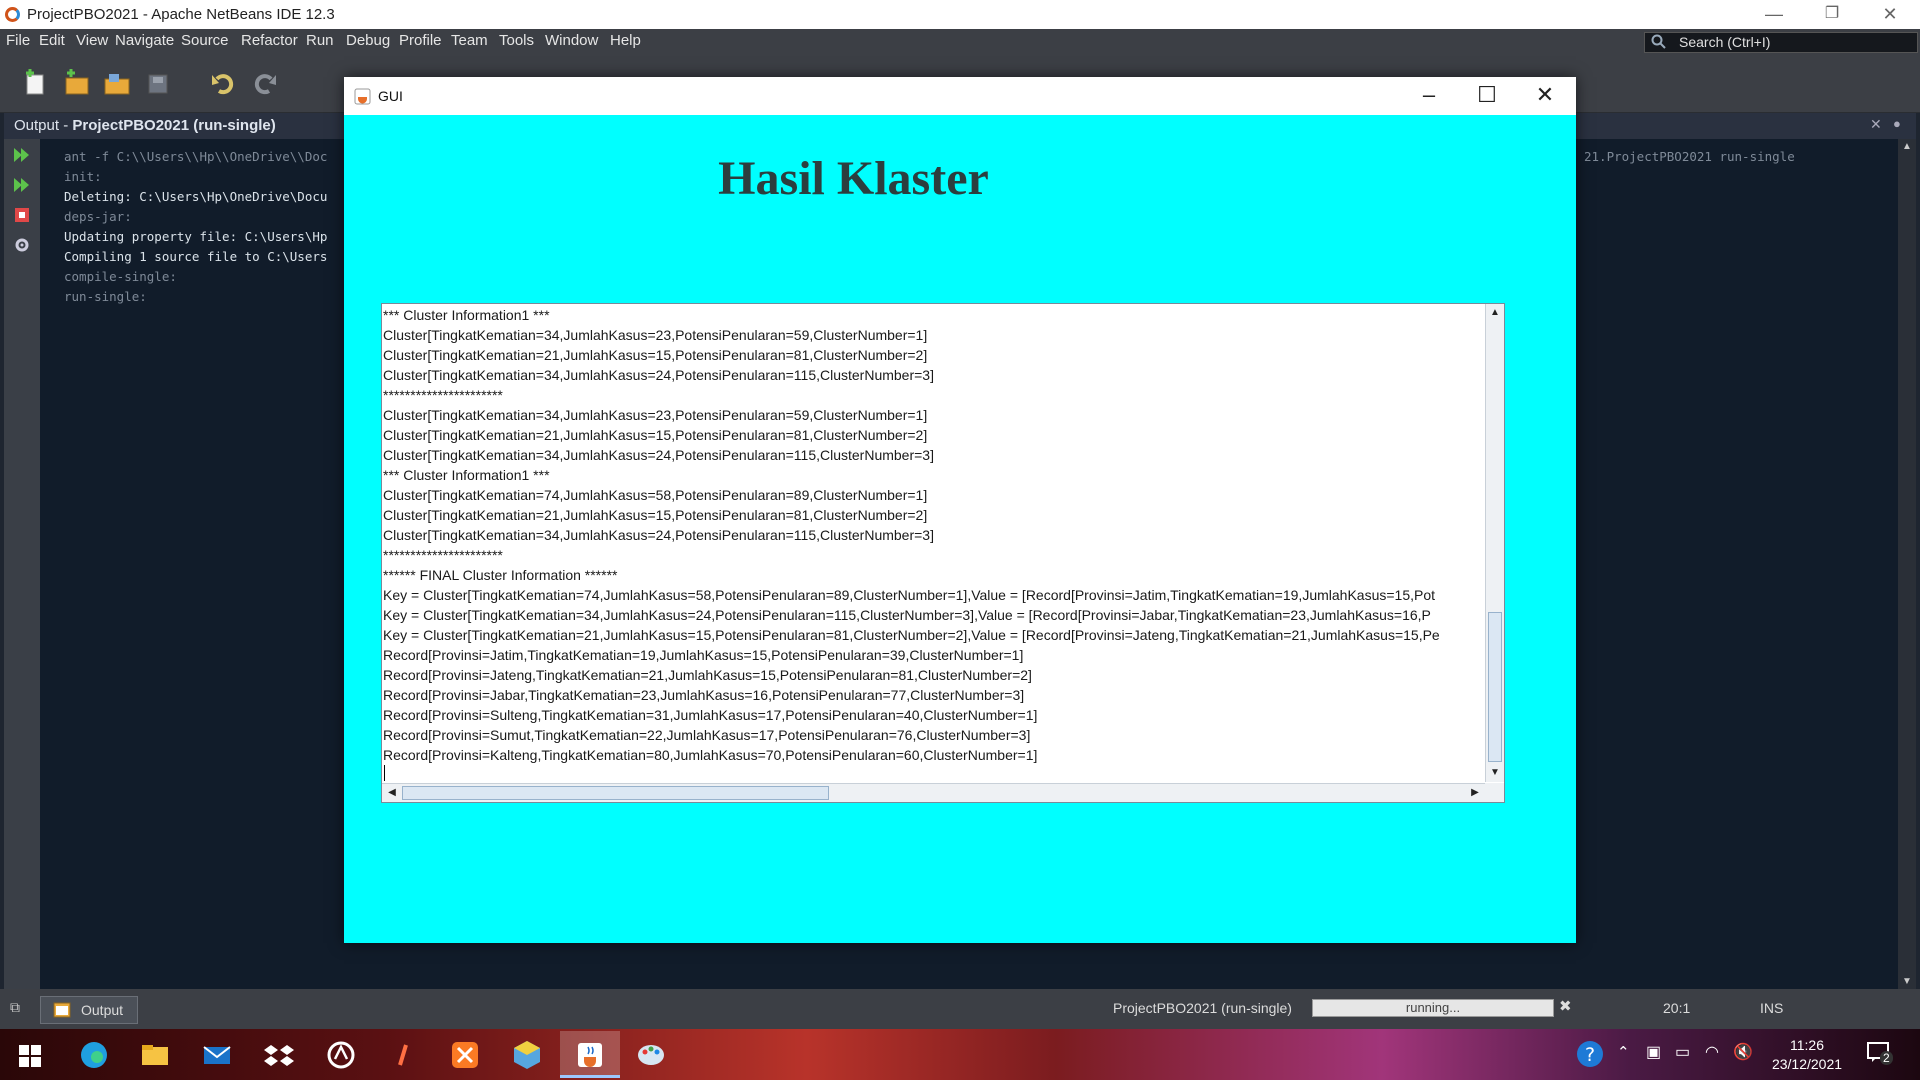  What do you see at coordinates (1682, 1052) in the screenshot?
I see `battery-icon: ▭` at bounding box center [1682, 1052].